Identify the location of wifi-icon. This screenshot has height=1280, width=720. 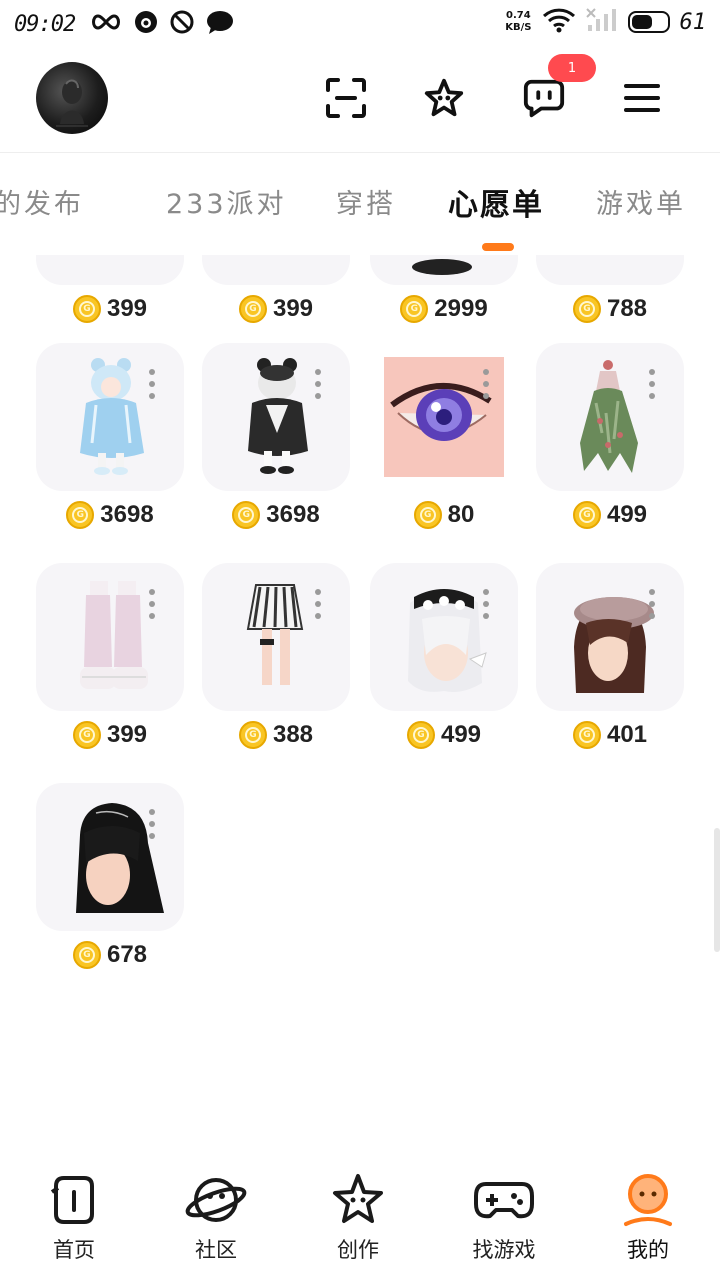
(559, 22).